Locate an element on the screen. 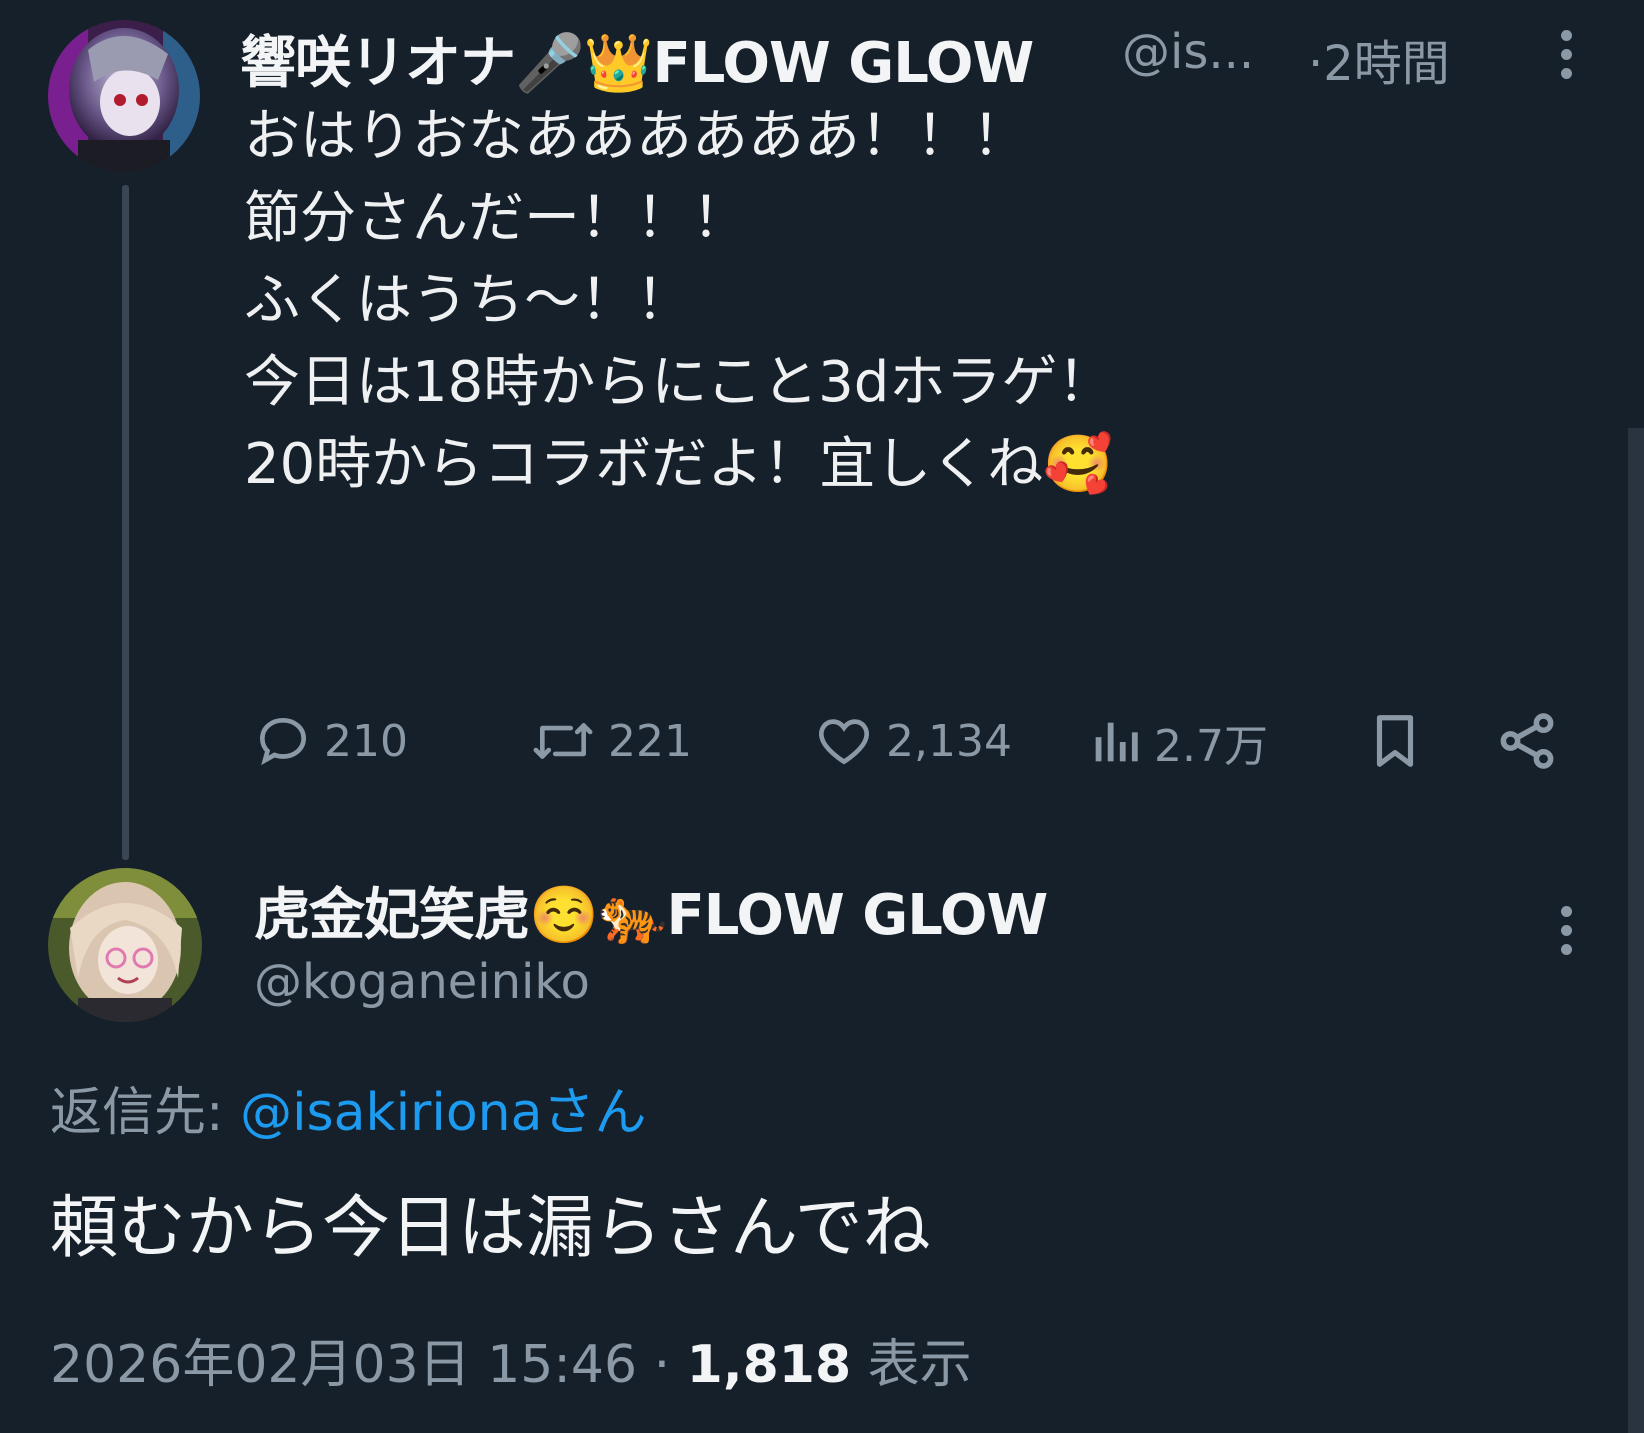 The width and height of the screenshot is (1644, 1433). bookmark-icon is located at coordinates (1395, 741).